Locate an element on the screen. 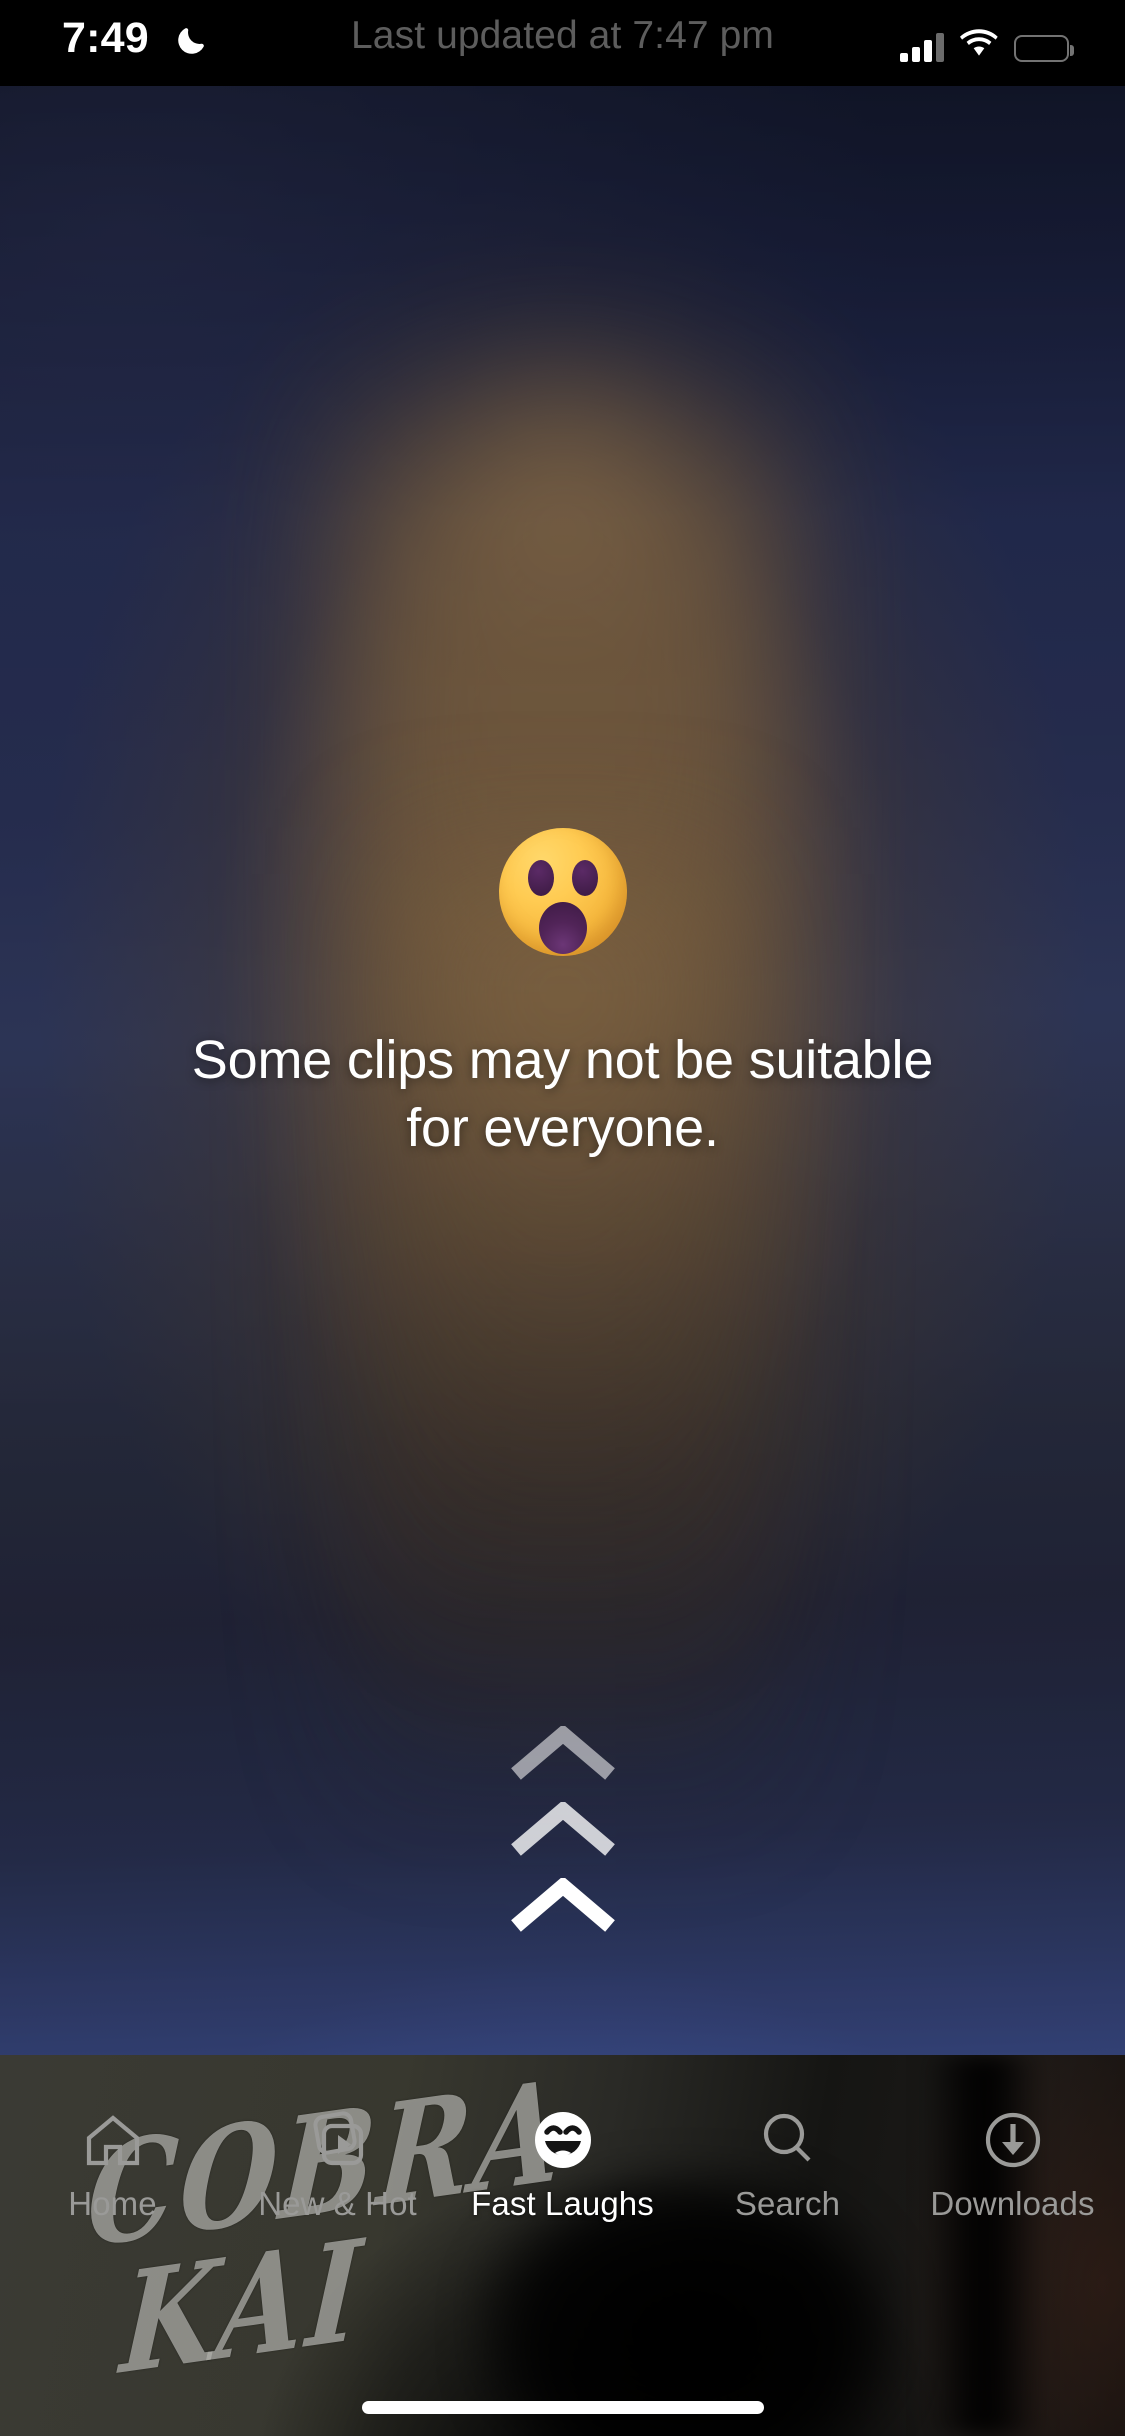 The height and width of the screenshot is (2436, 1125). face-with-open-mouth-emoji is located at coordinates (562, 892).